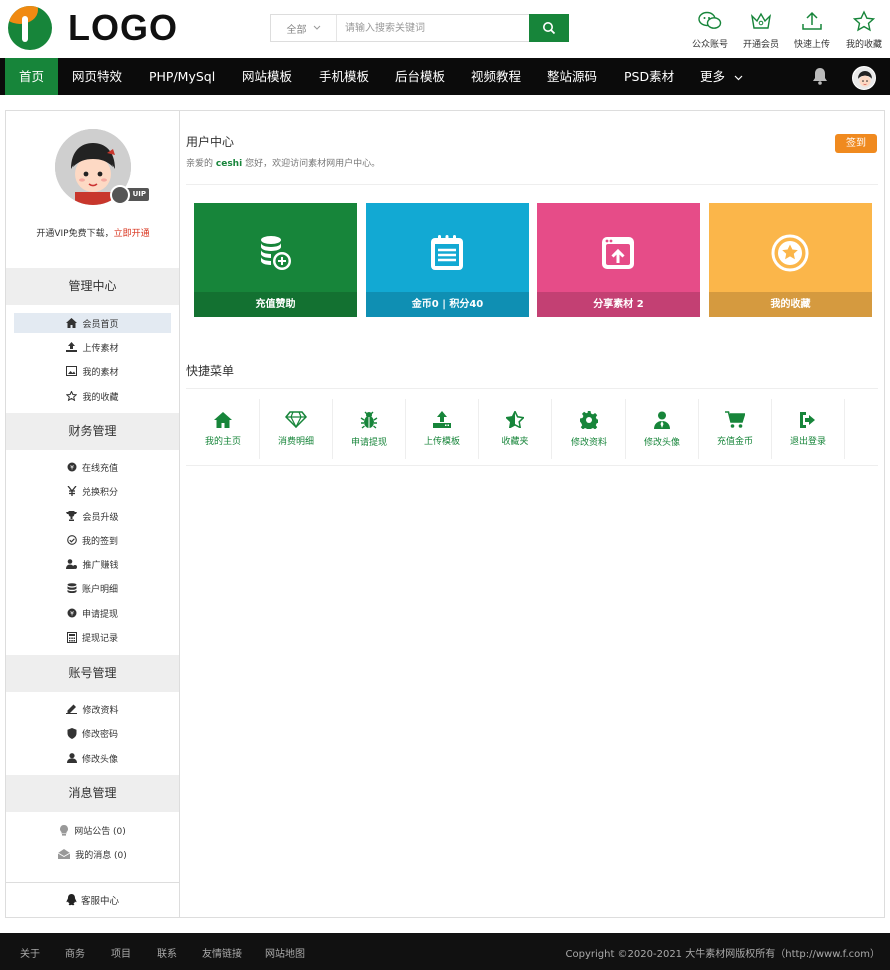 Image resolution: width=890 pixels, height=970 pixels. Describe the element at coordinates (447, 252) in the screenshot. I see `notepad-icon` at that location.